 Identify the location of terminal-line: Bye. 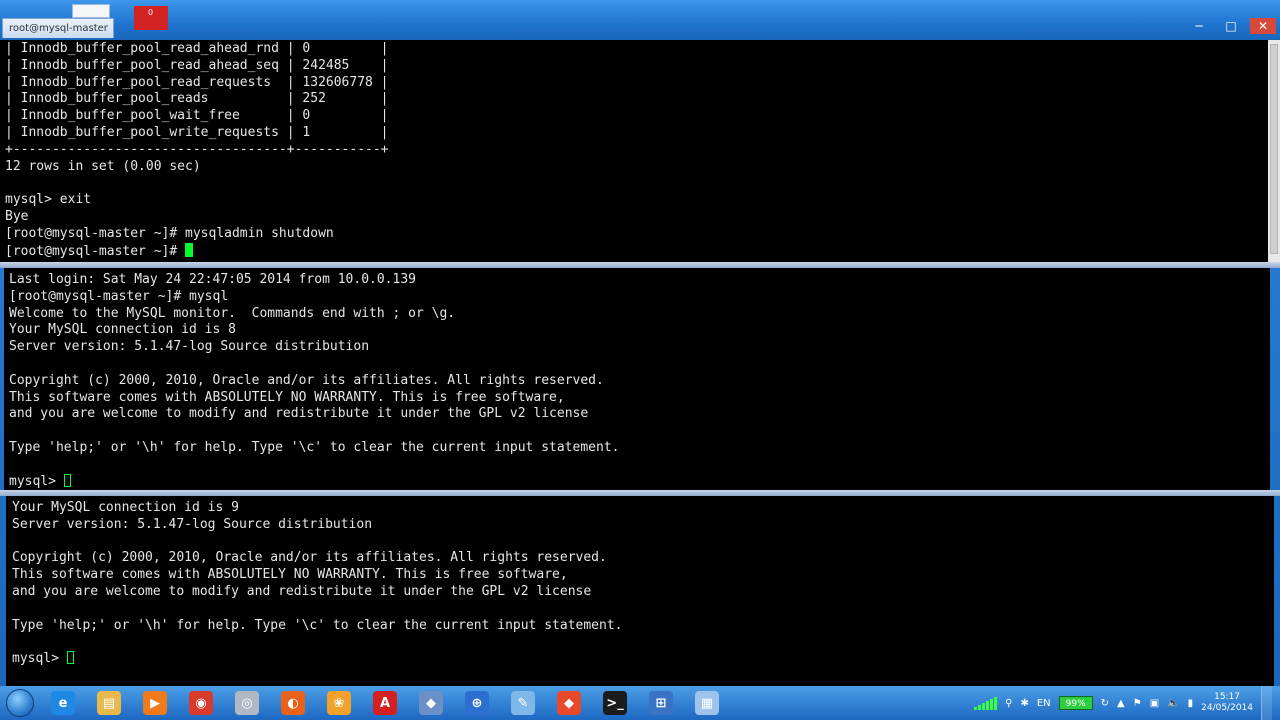
(17, 216).